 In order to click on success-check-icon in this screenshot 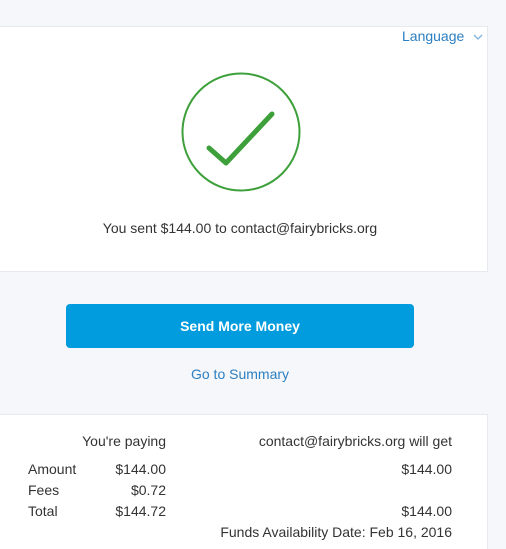, I will do `click(241, 132)`.